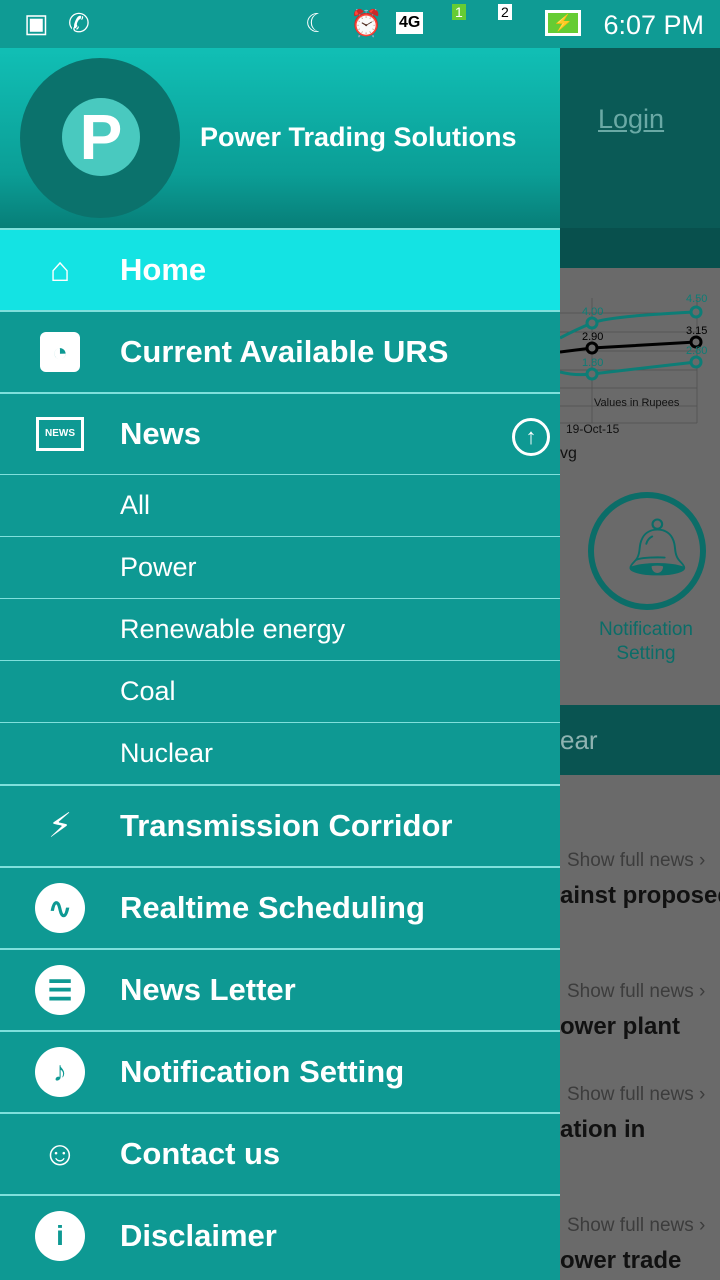 The image size is (720, 1280). What do you see at coordinates (60, 352) in the screenshot?
I see `rss-icon: ◔` at bounding box center [60, 352].